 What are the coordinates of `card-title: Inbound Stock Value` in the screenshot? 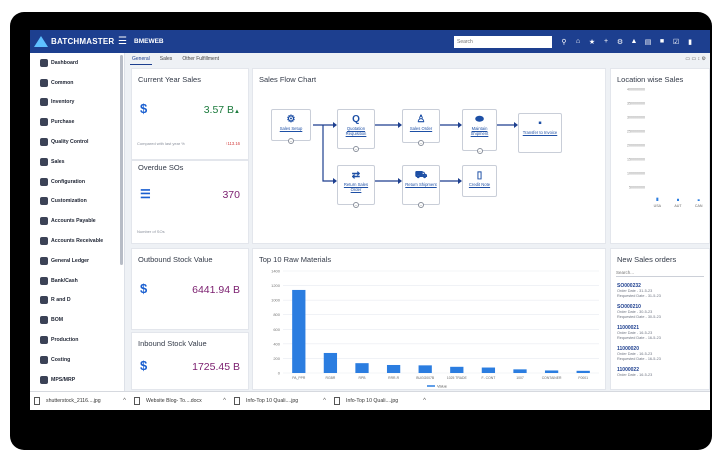 It's located at (172, 343).